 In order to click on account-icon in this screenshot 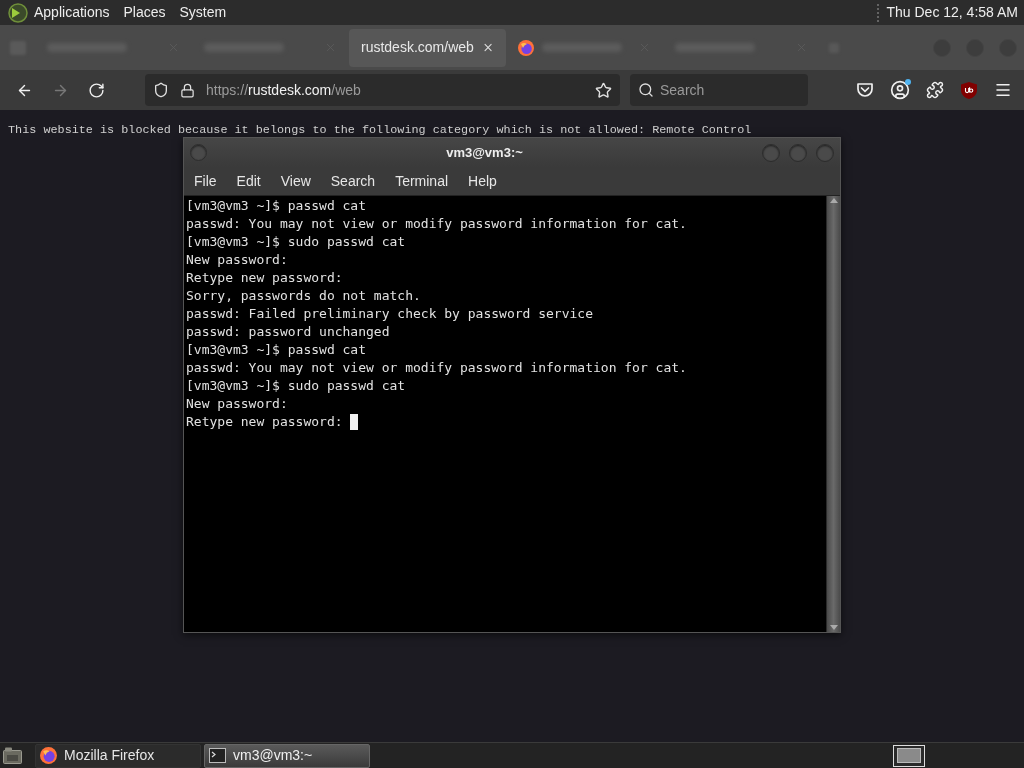, I will do `click(900, 90)`.